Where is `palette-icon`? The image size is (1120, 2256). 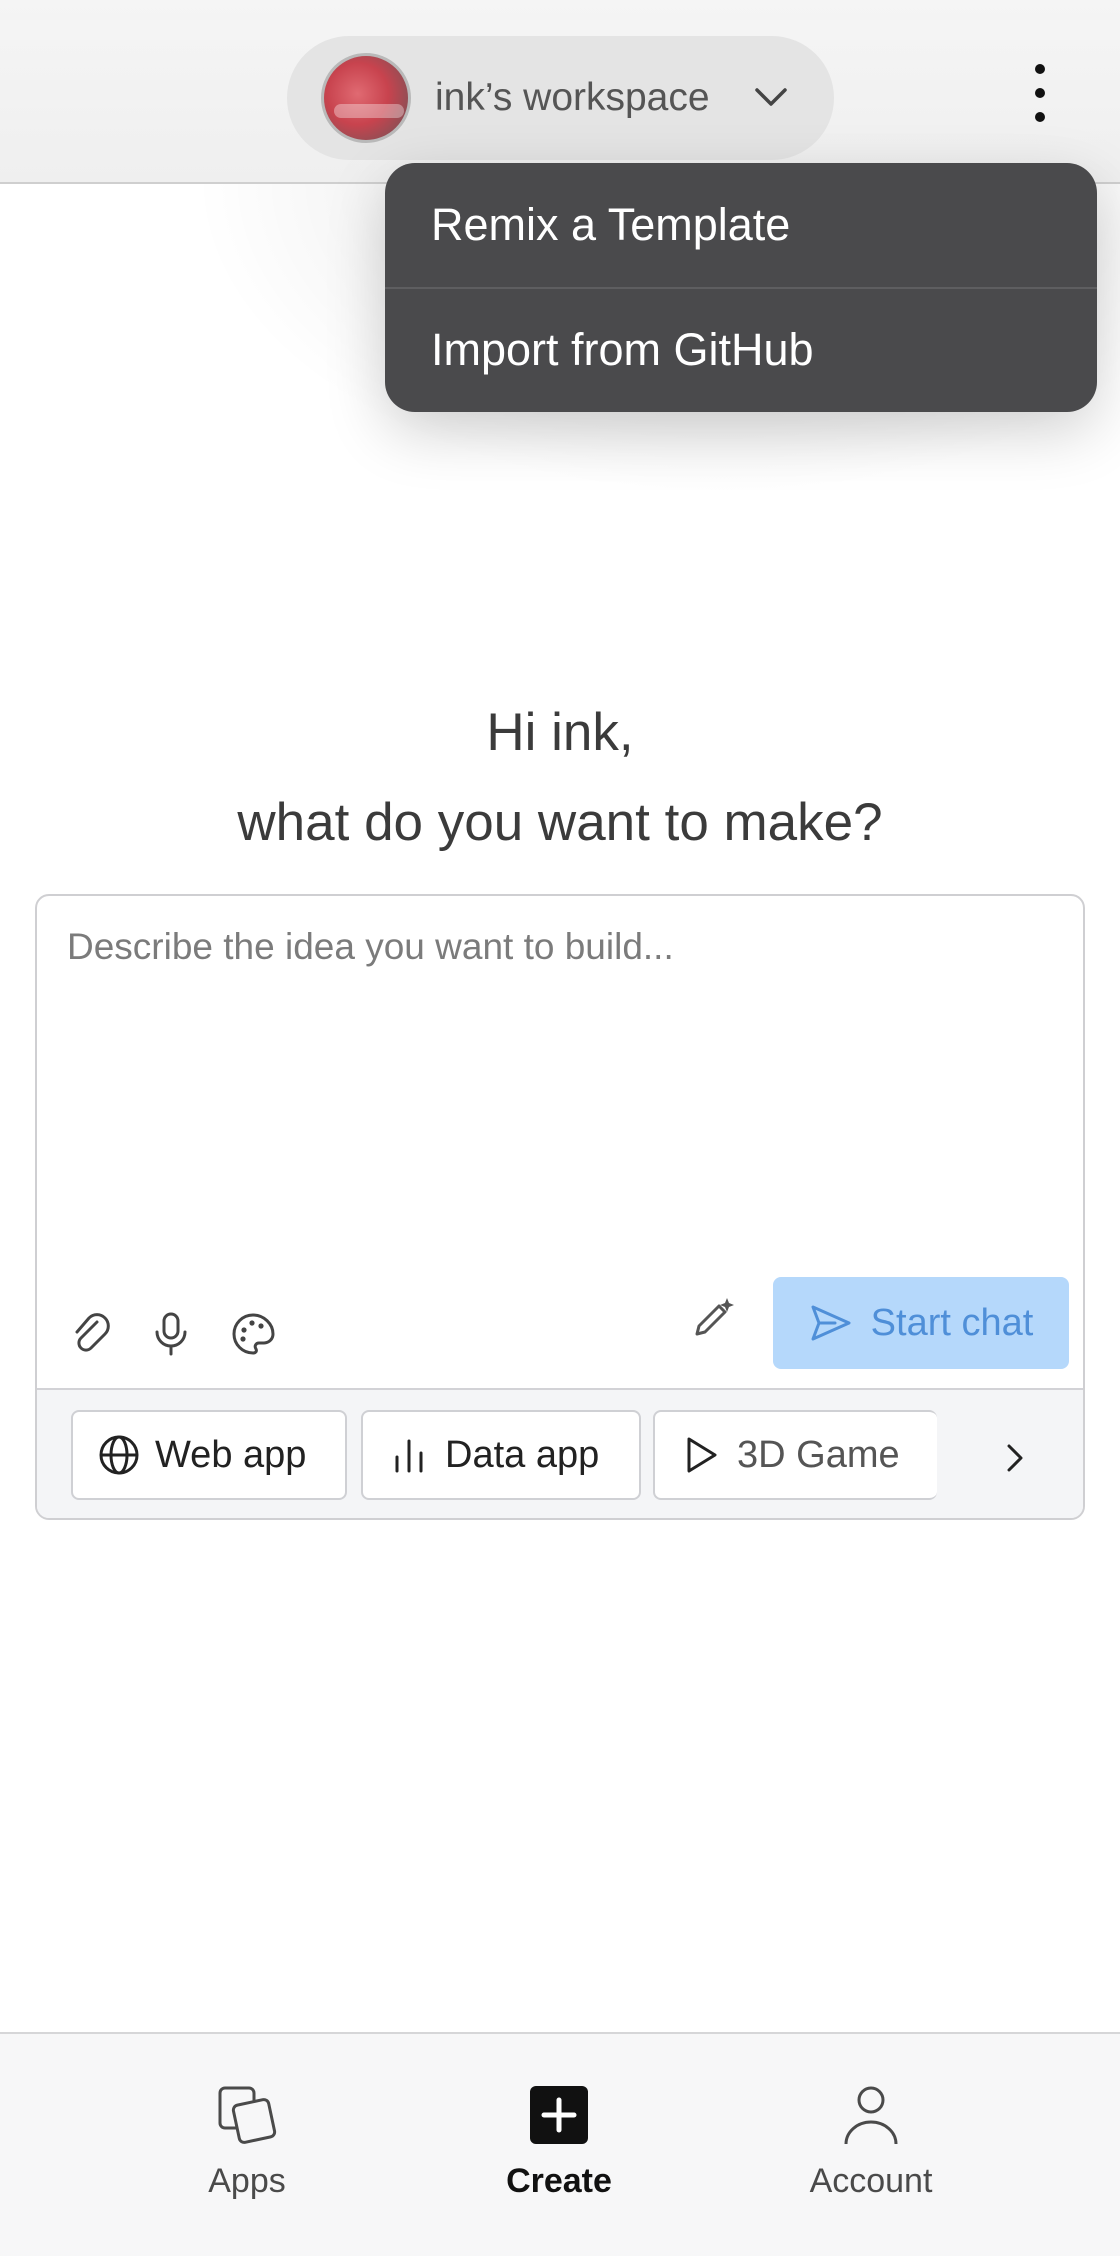
palette-icon is located at coordinates (253, 1334).